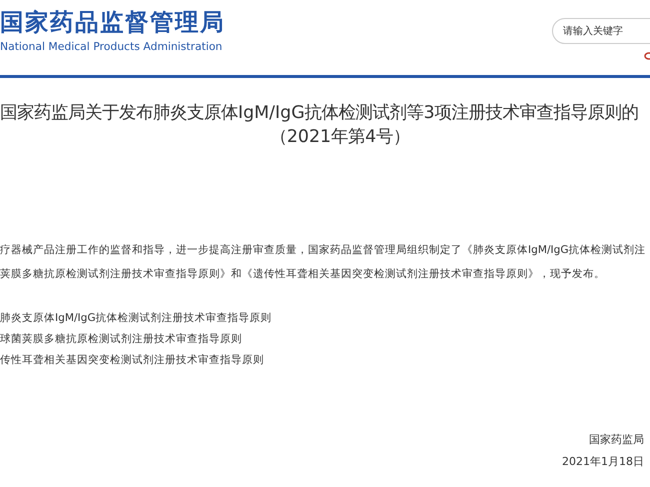  Describe the element at coordinates (323, 250) in the screenshot. I see `paragraph-line: 疗器械产品注册工作的监督和指导，进一步提高注册审查质量，国家药品监督管理局组织制定了《肺炎支原体IgM/IgG抗体检测试剂注` at that location.